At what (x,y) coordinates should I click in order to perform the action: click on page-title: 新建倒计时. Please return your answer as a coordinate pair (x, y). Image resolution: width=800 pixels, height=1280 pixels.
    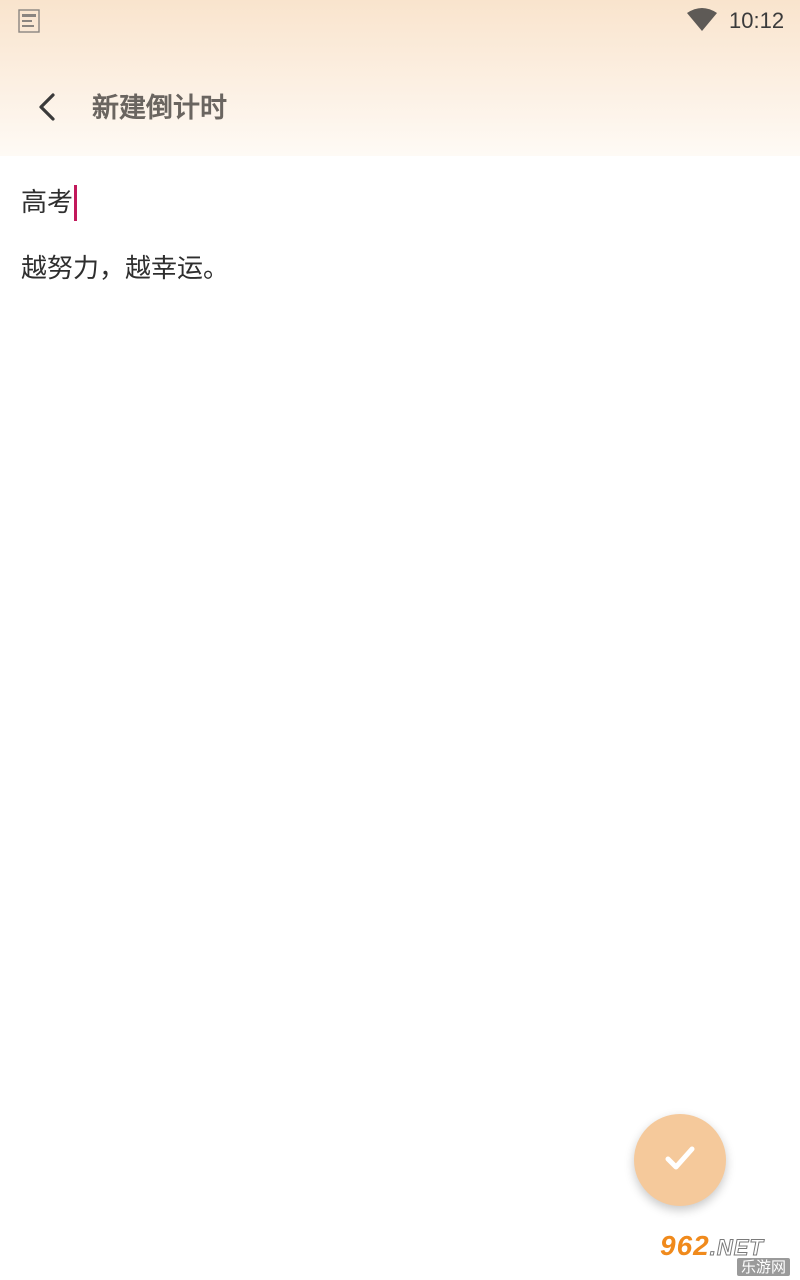
    Looking at the image, I should click on (159, 108).